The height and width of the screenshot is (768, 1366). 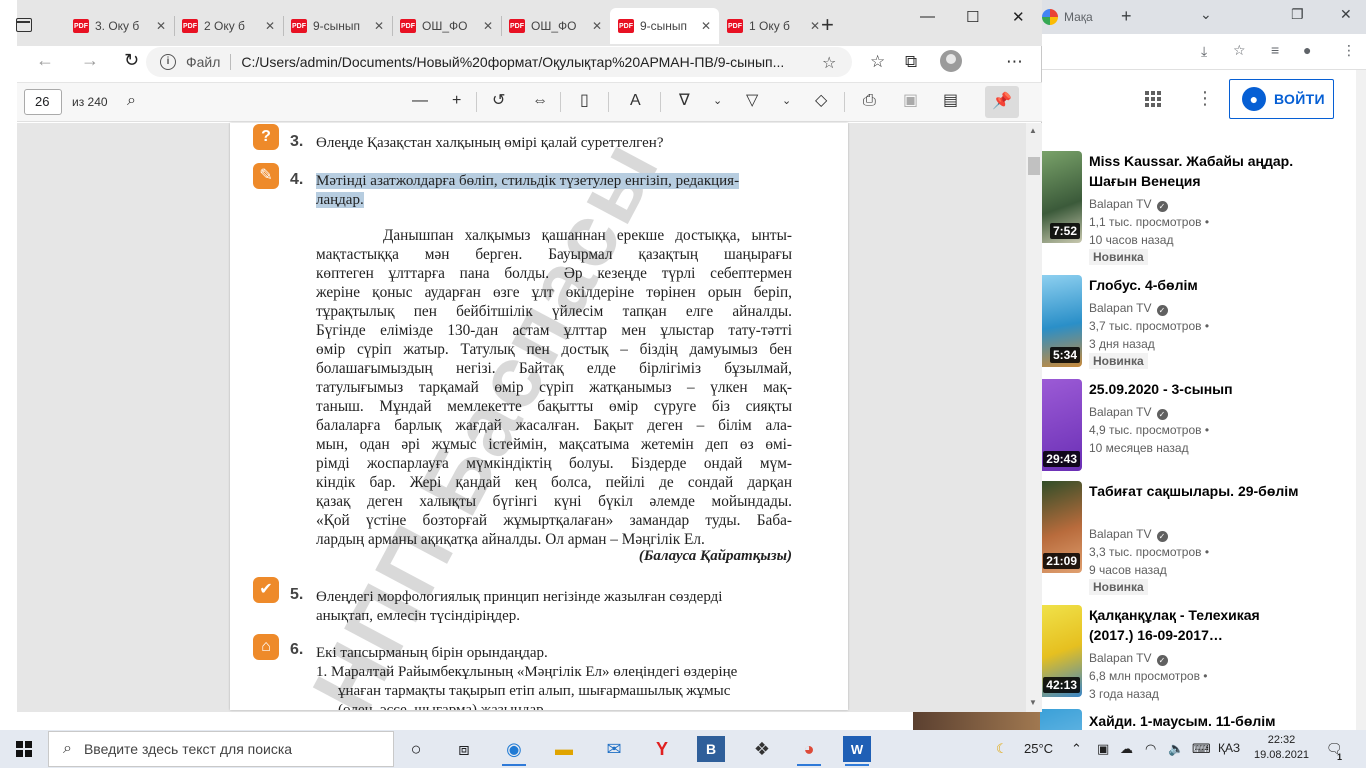 What do you see at coordinates (1281, 748) in the screenshot?
I see `taskbar-clock: 22:32 19.08.2021` at bounding box center [1281, 748].